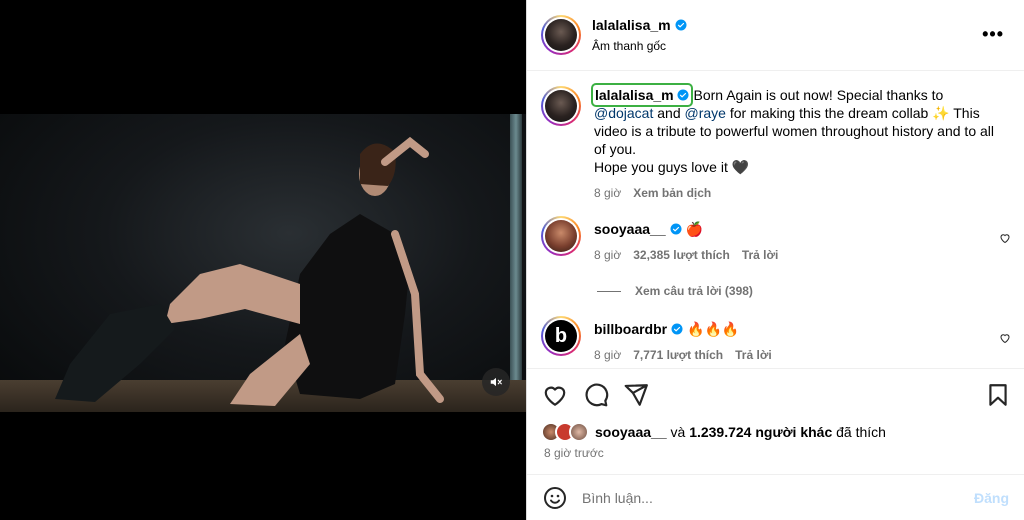  What do you see at coordinates (993, 34) in the screenshot?
I see `more-options-icon: •••` at bounding box center [993, 34].